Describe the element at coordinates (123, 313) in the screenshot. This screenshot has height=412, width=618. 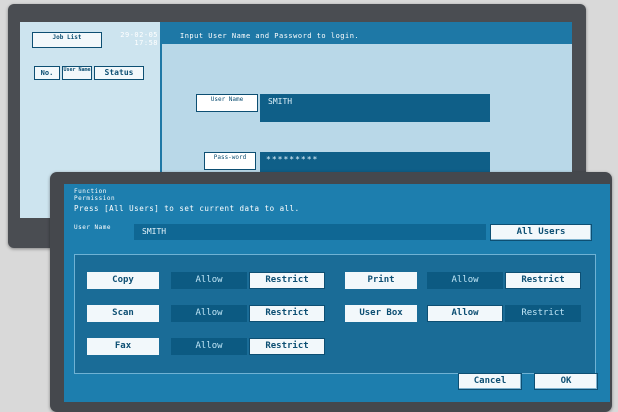
I see `scan-label: Scan` at that location.